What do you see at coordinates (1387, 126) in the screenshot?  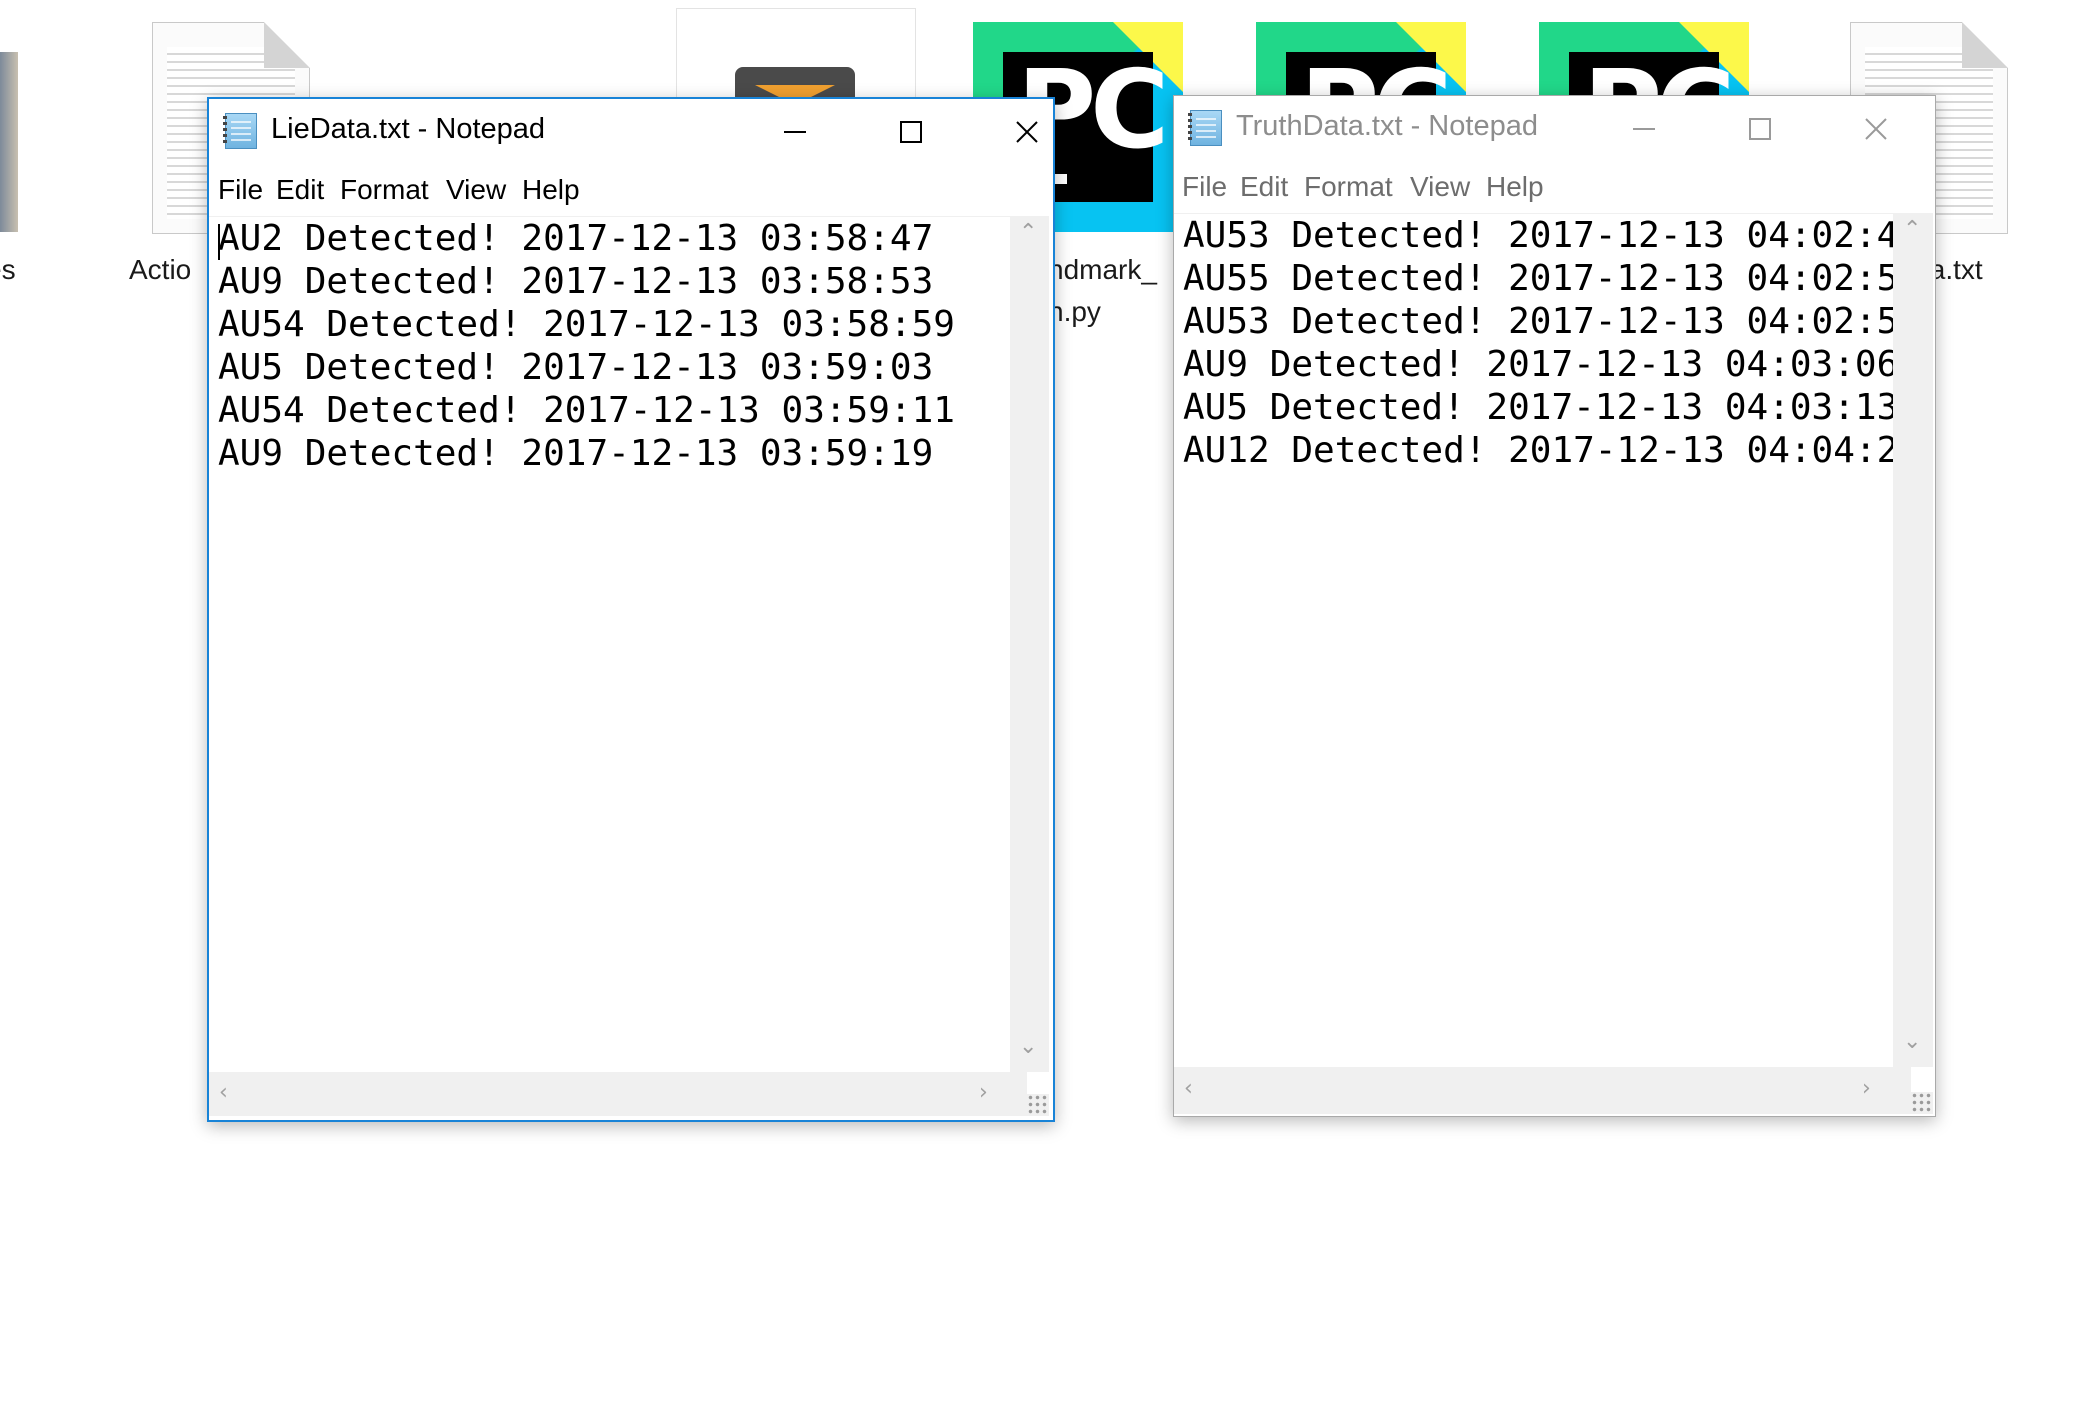 I see `window-title: TruthData.txt - Notepad` at bounding box center [1387, 126].